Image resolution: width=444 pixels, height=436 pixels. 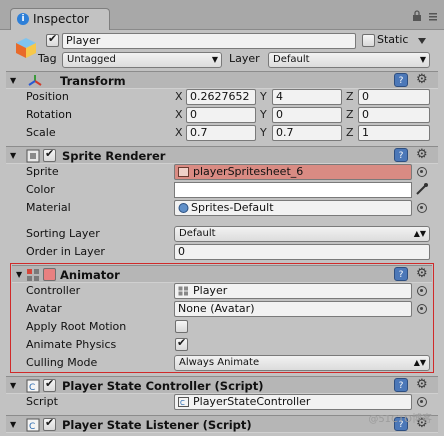 I want to click on eyedropper-icon, so click(x=422, y=189).